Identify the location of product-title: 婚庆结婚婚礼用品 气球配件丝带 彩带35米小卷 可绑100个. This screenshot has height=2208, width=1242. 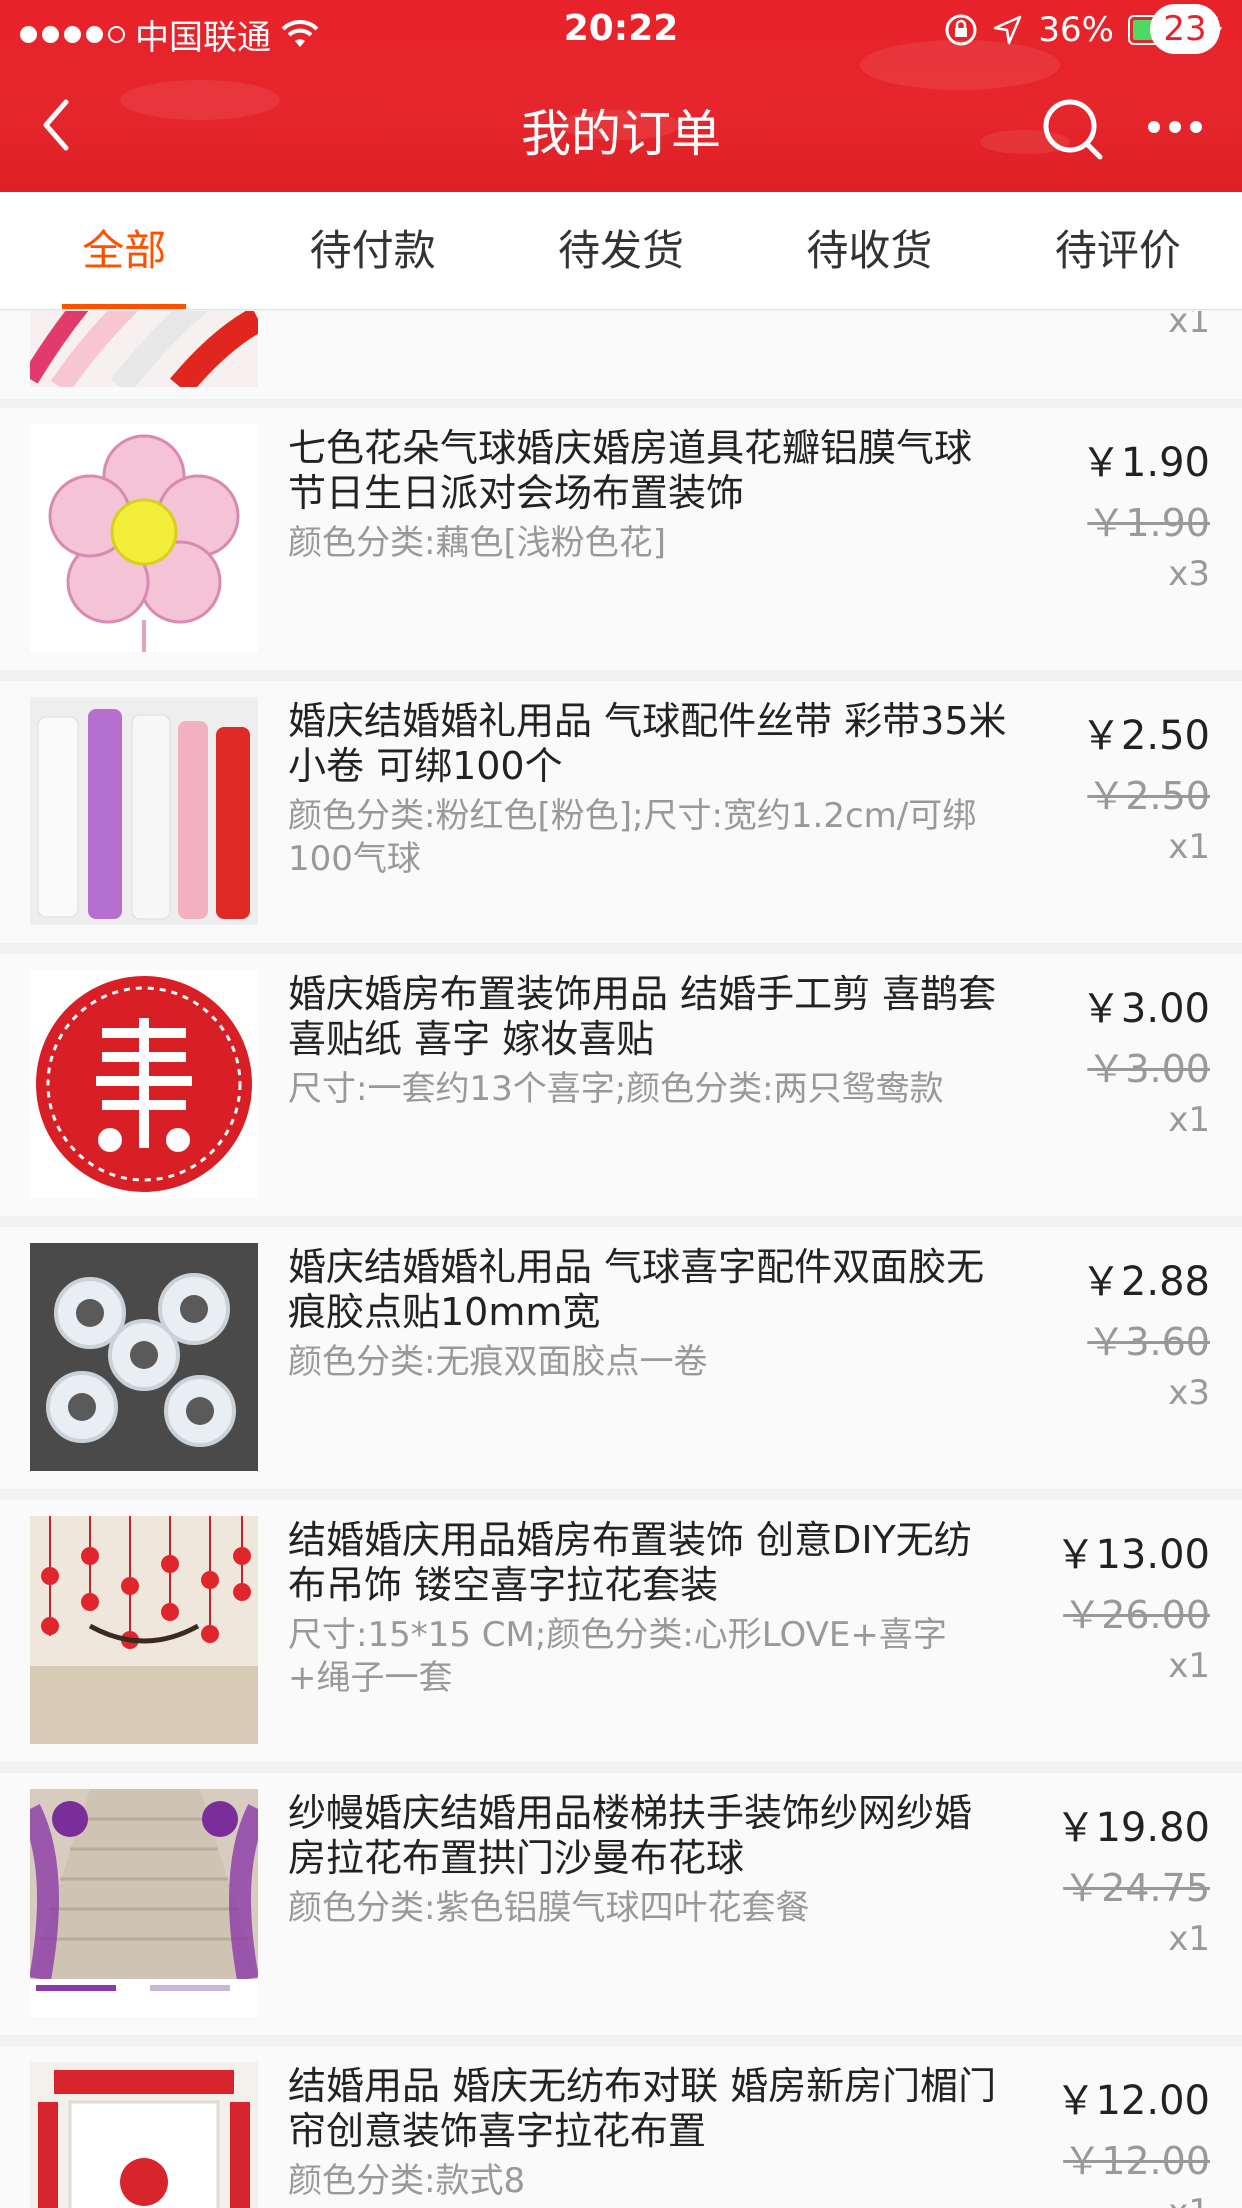
(647, 743).